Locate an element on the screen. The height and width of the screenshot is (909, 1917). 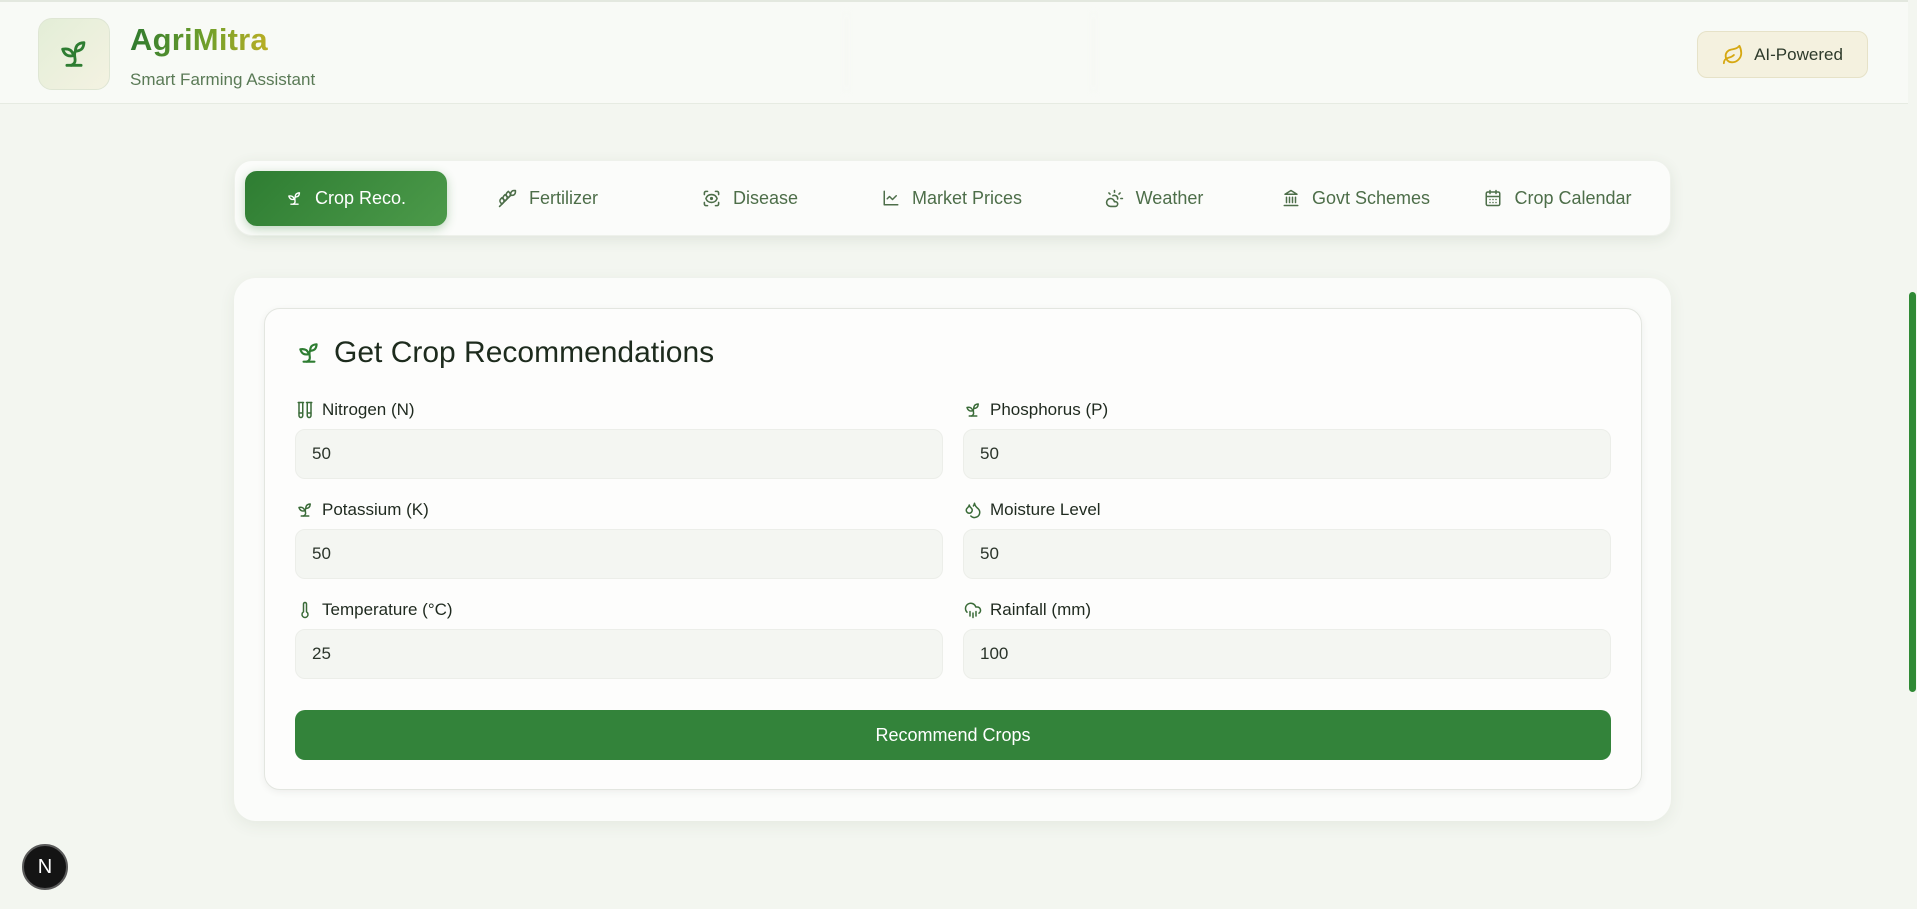
moisture-label: Moisture Level is located at coordinates (1032, 510).